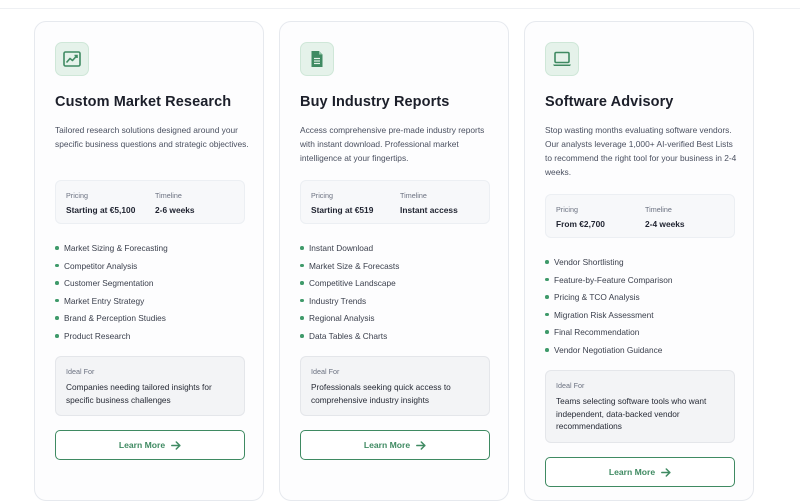 The width and height of the screenshot is (800, 501). Describe the element at coordinates (429, 203) in the screenshot. I see `timeline-info: Timeline Instant access` at that location.